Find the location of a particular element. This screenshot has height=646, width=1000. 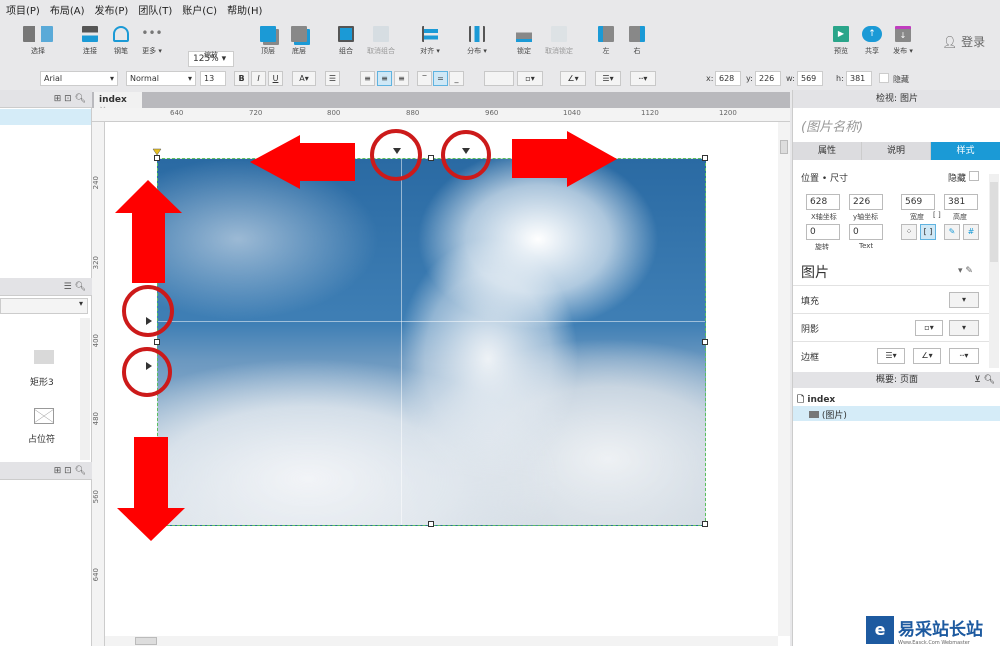

border-row: 边框 ☰▾ ∠▾ ┄▾ is located at coordinates (891, 355).